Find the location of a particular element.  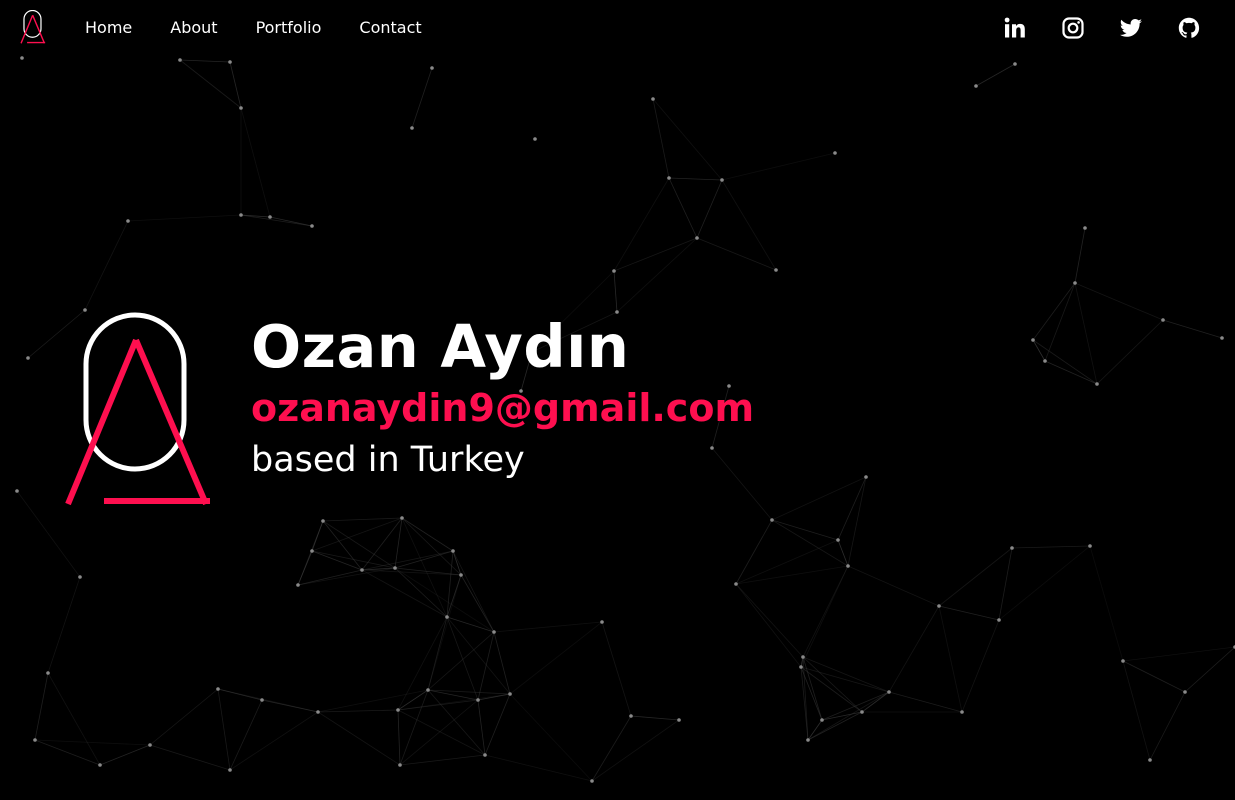

nav-links: Home About Portfolio Contact is located at coordinates (253, 28).